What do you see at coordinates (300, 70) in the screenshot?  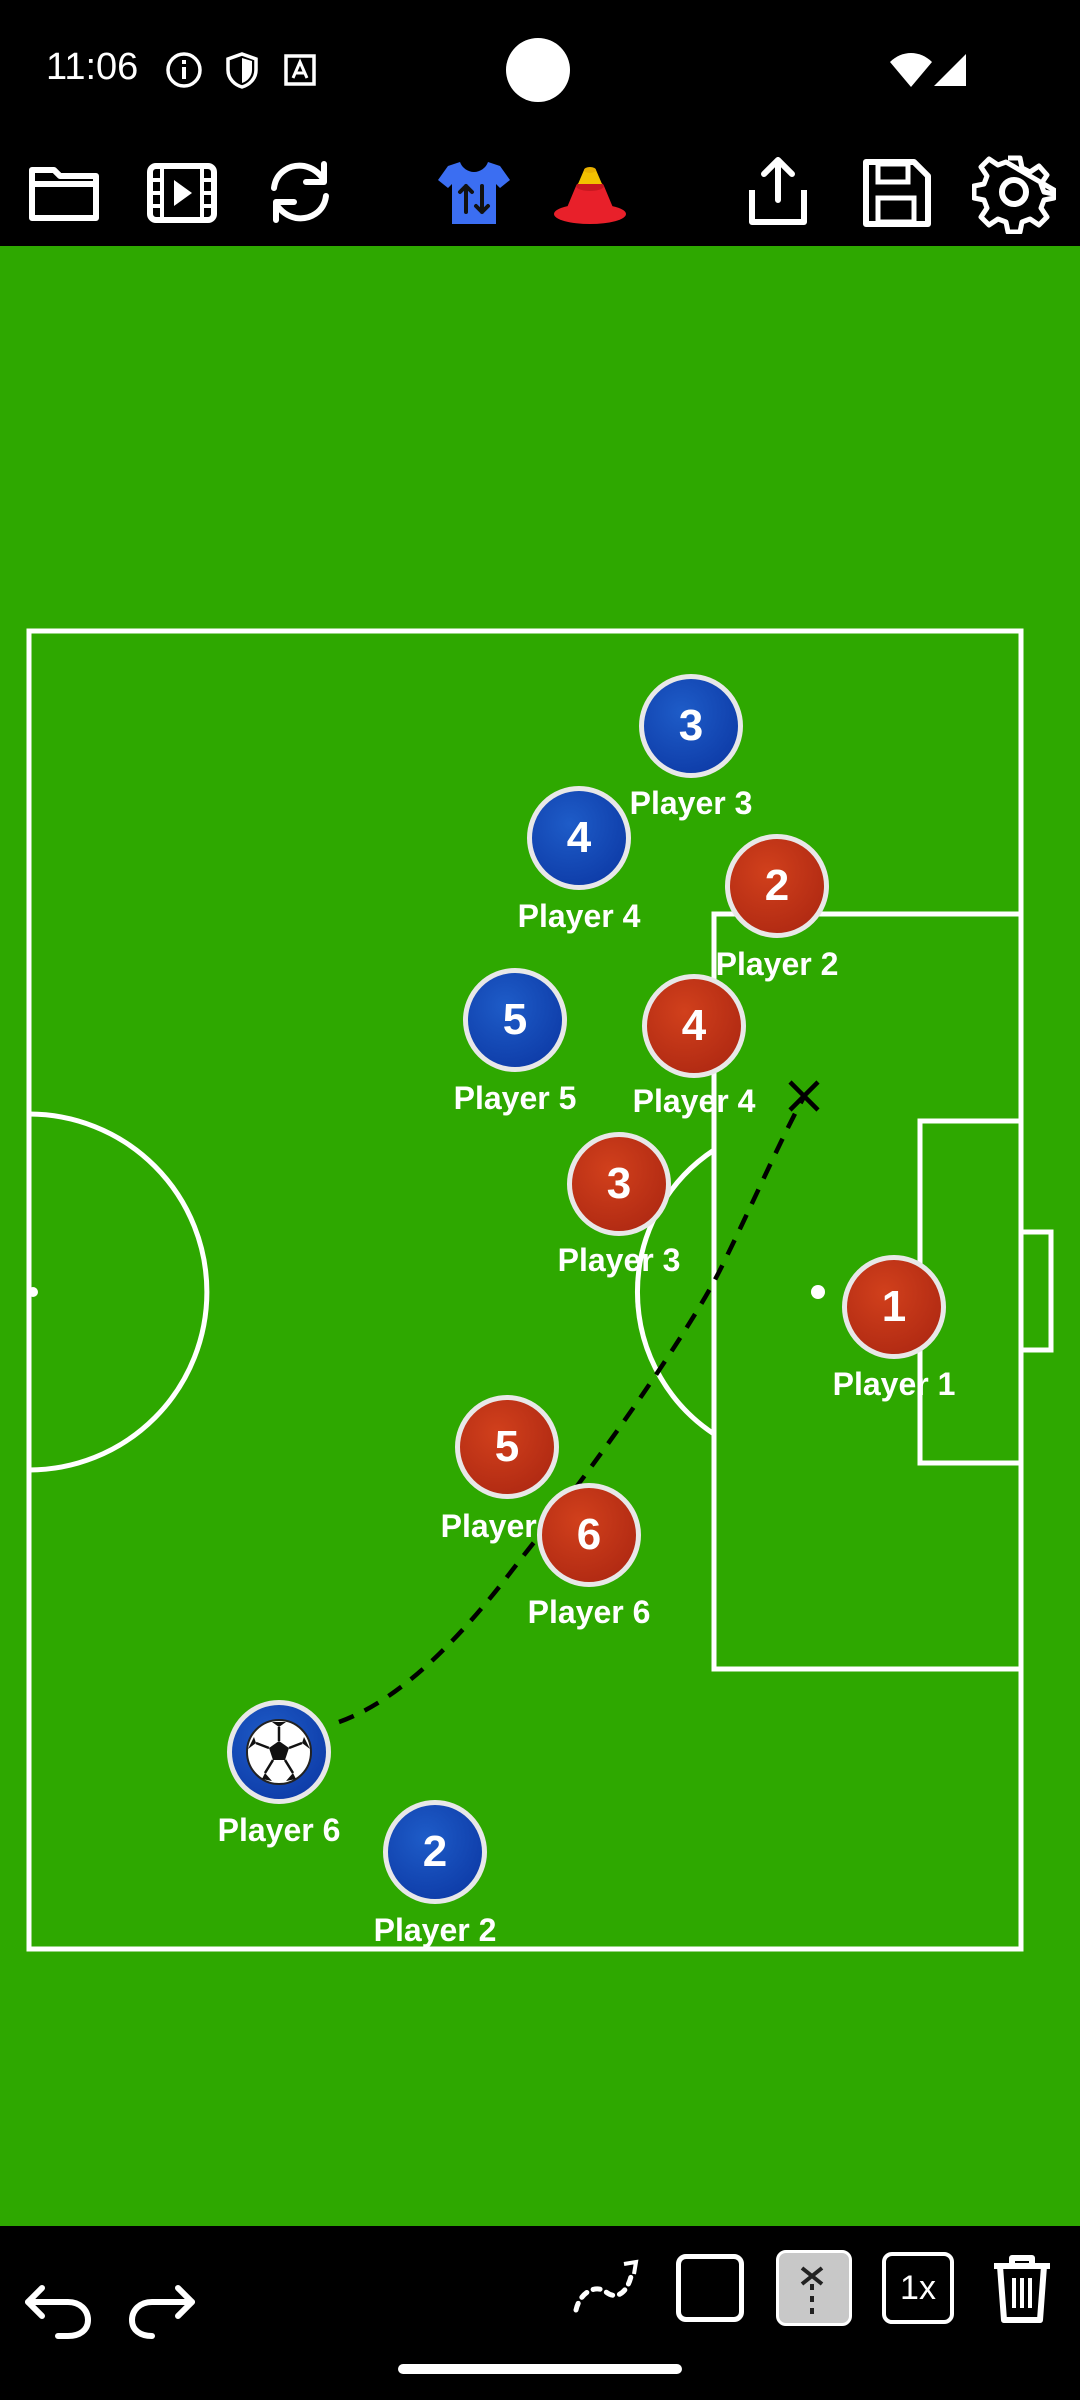 I see `text-icon` at bounding box center [300, 70].